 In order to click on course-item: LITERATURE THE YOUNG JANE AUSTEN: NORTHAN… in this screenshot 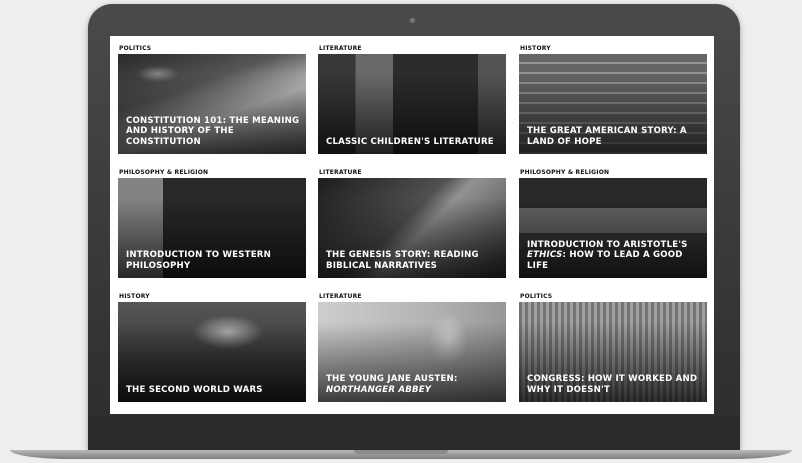, I will do `click(412, 347)`.